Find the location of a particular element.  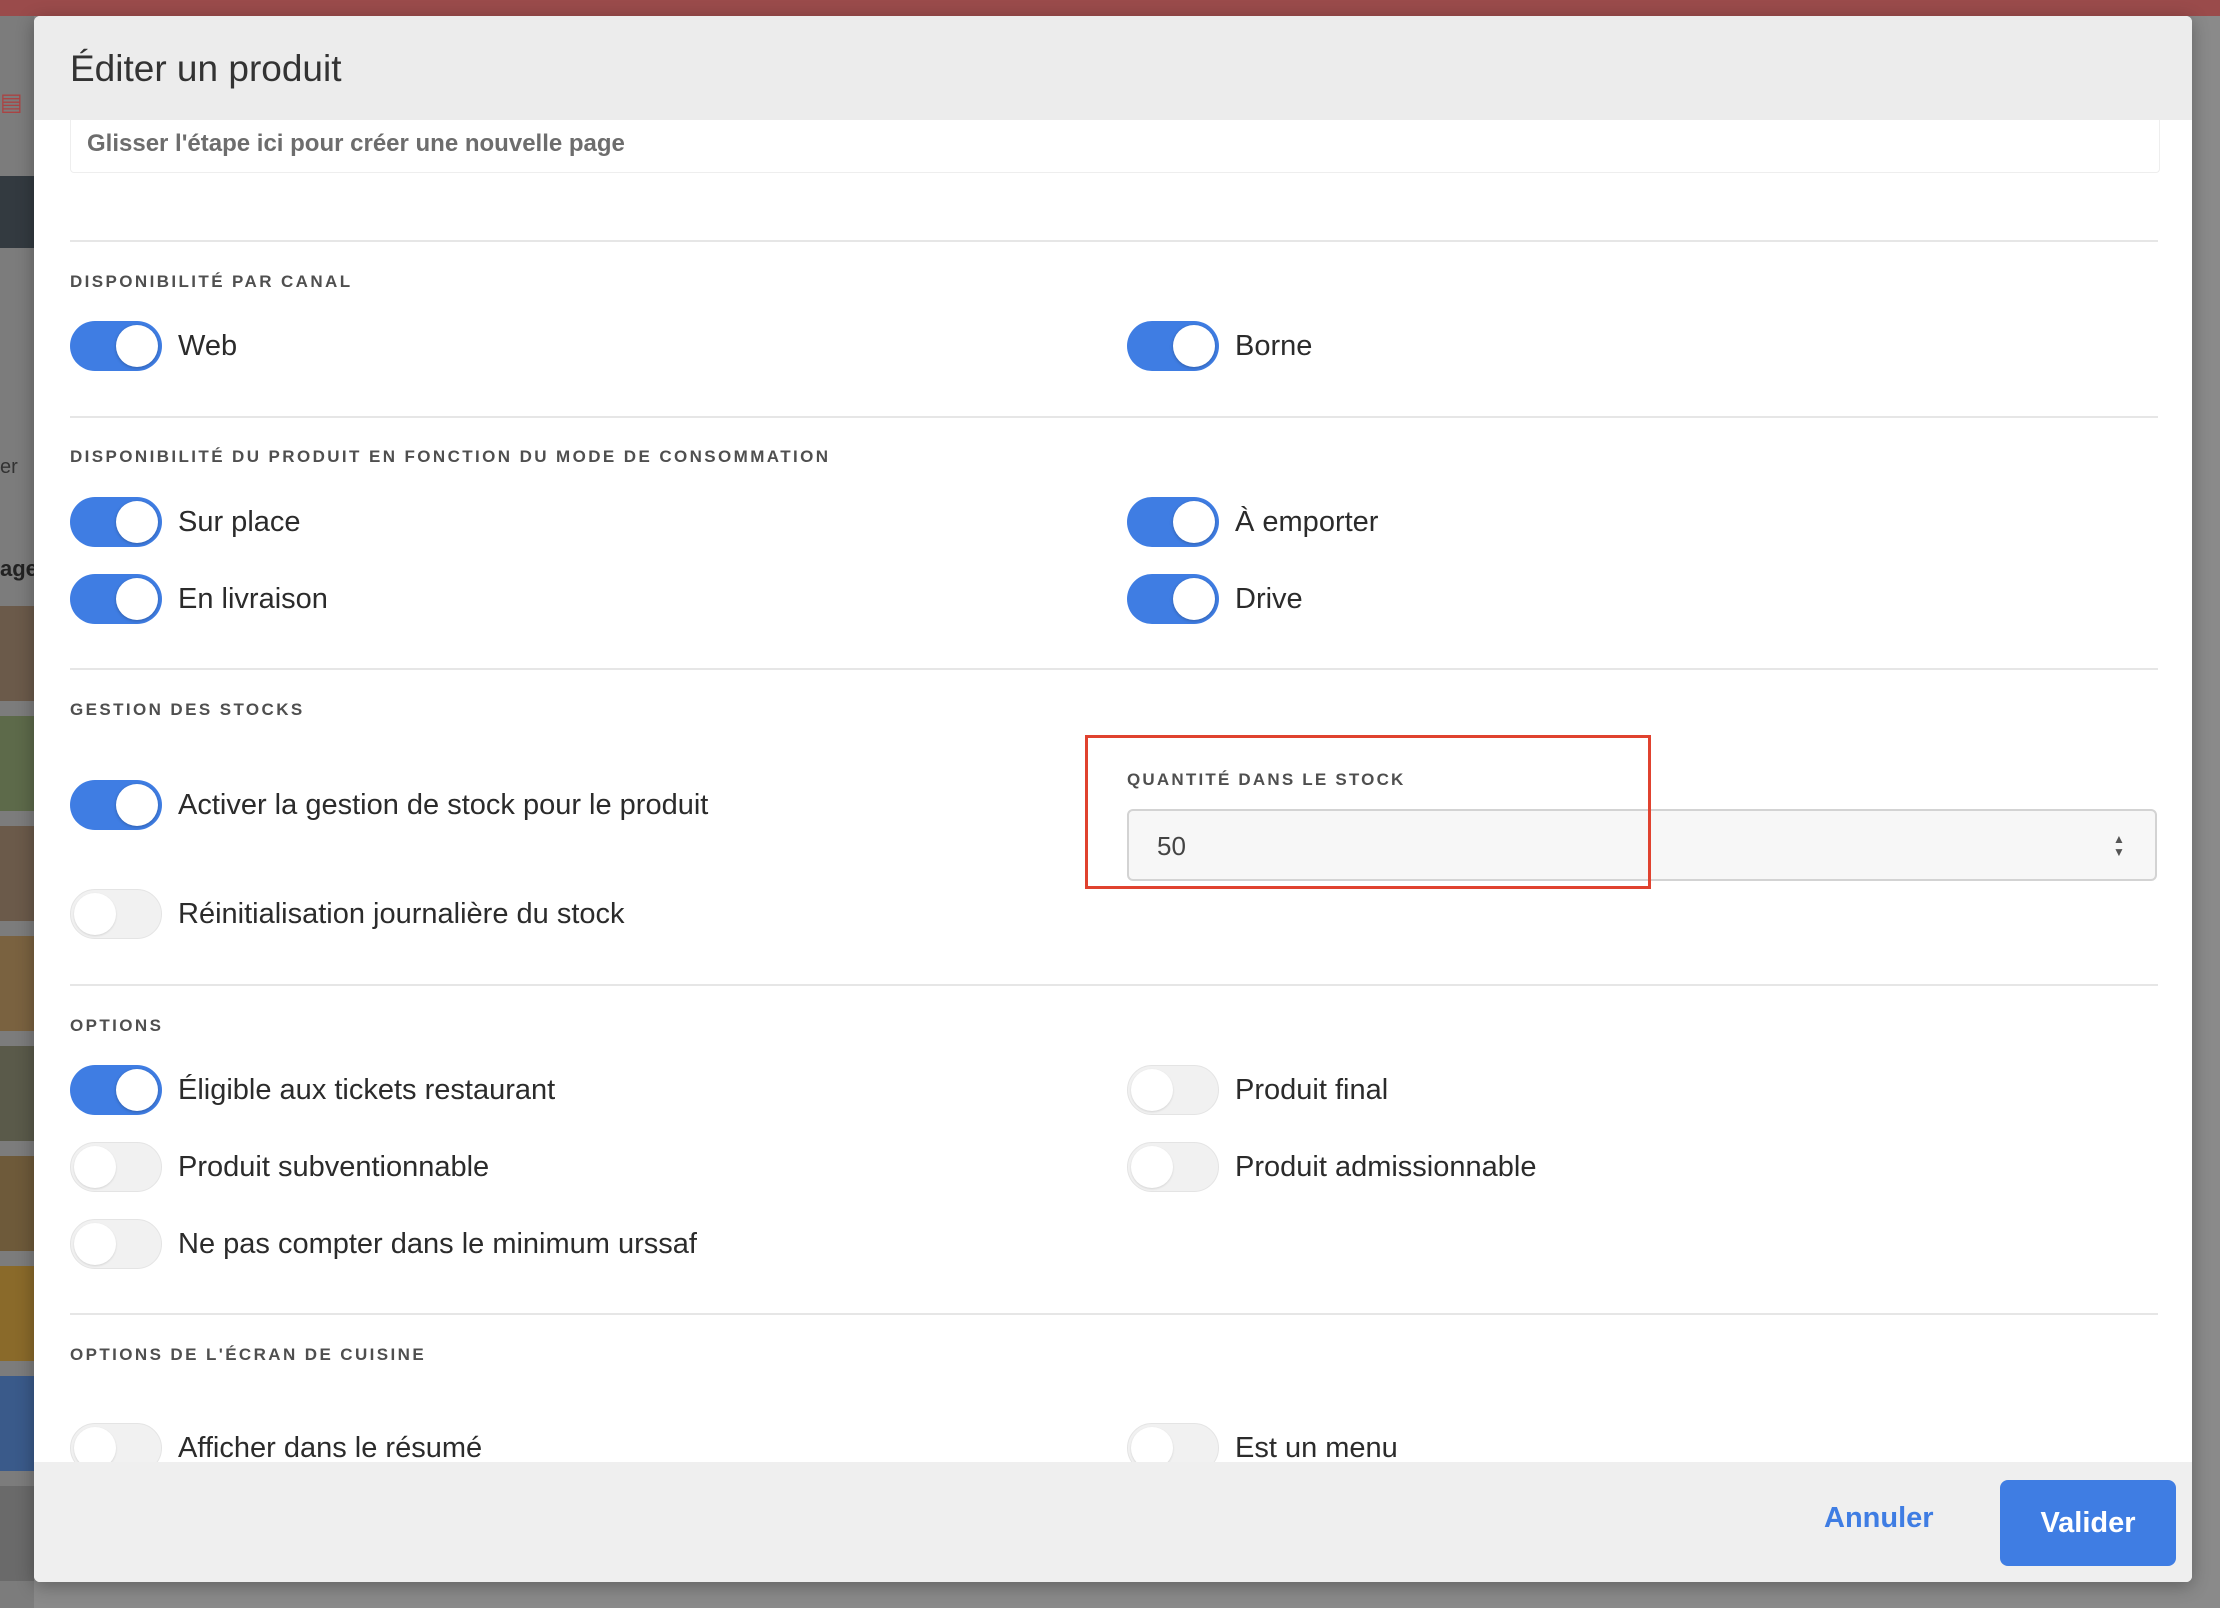

toggle-label: Éligible aux tickets restaurant is located at coordinates (367, 1089).